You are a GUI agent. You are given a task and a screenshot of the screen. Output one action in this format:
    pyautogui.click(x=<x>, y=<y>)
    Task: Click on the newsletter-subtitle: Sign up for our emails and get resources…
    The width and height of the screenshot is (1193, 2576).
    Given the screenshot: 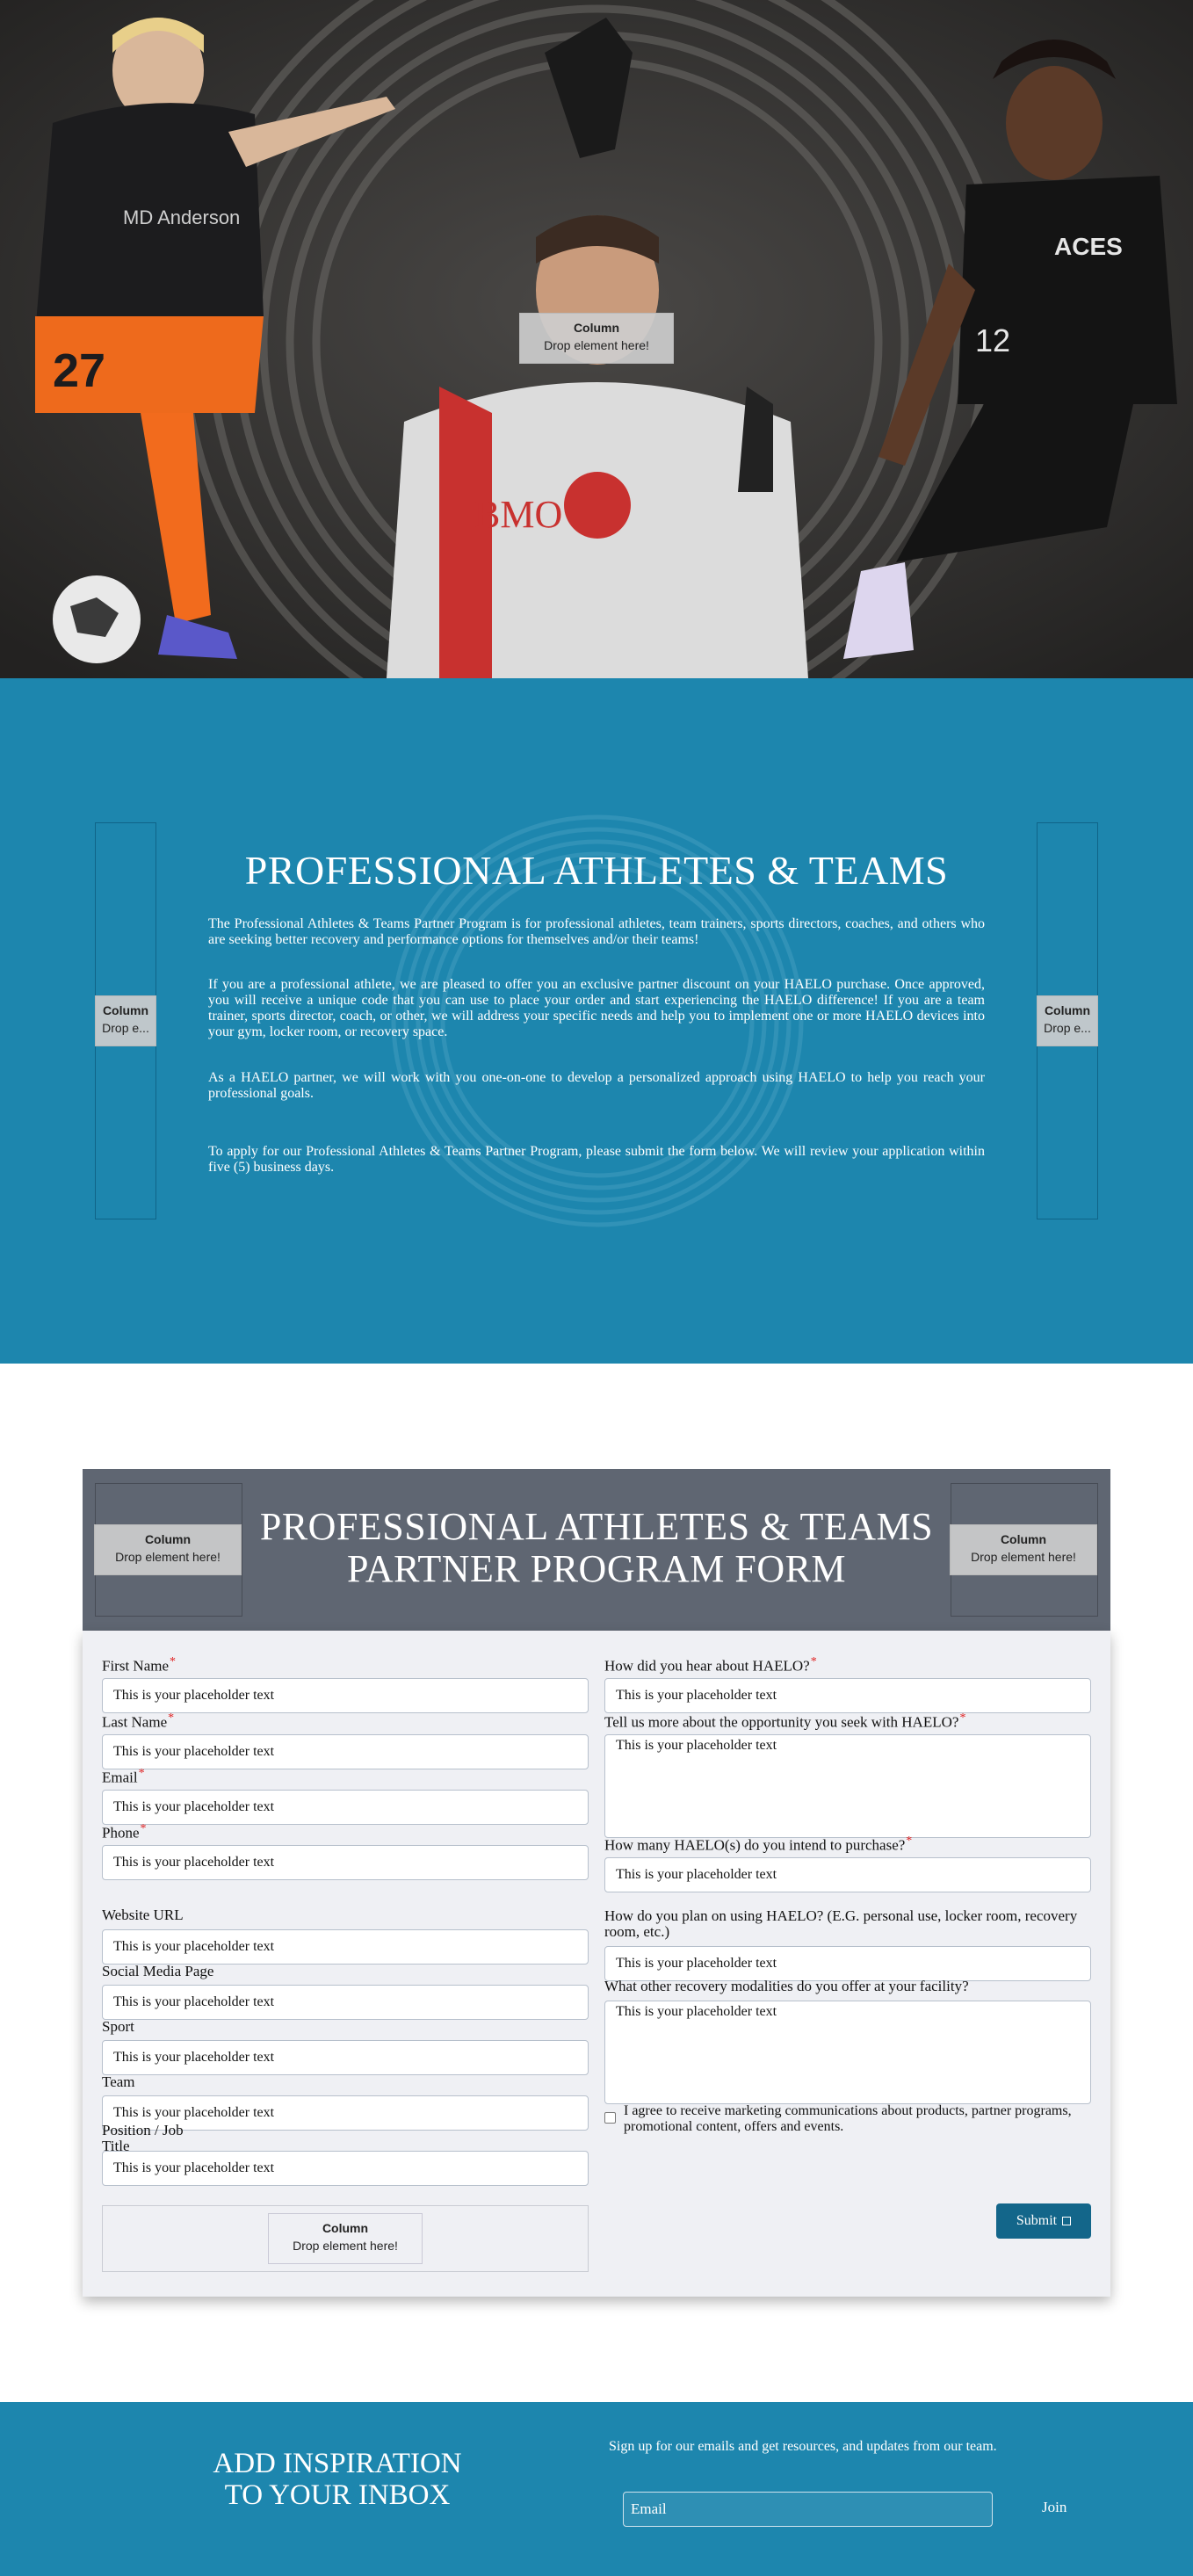 What is the action you would take?
    pyautogui.click(x=803, y=2446)
    